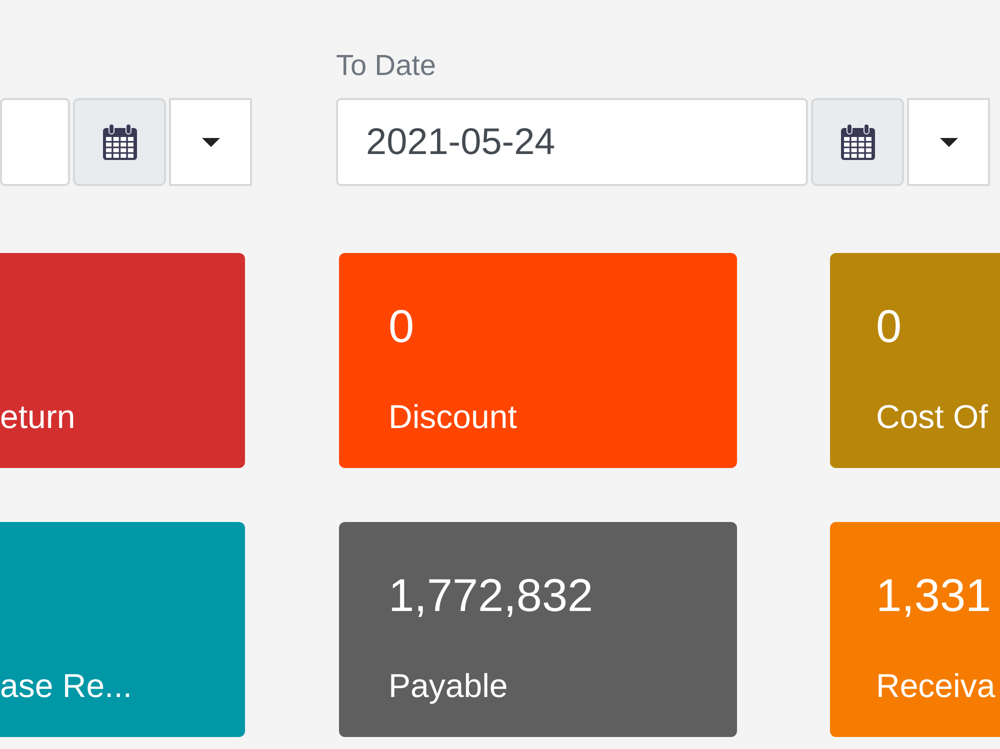 This screenshot has height=749, width=1000. What do you see at coordinates (38, 417) in the screenshot?
I see `stat-label: eturn` at bounding box center [38, 417].